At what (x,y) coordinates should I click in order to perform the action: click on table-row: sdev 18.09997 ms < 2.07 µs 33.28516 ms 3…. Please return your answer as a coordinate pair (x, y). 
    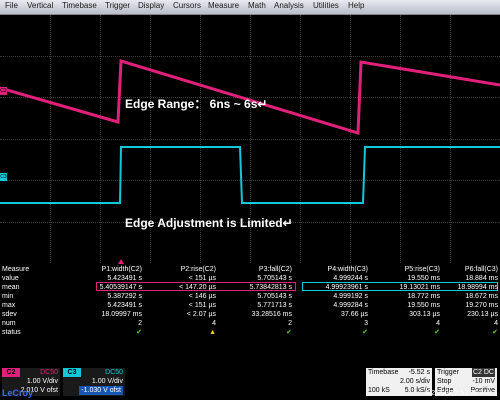
    Looking at the image, I should click on (250, 314).